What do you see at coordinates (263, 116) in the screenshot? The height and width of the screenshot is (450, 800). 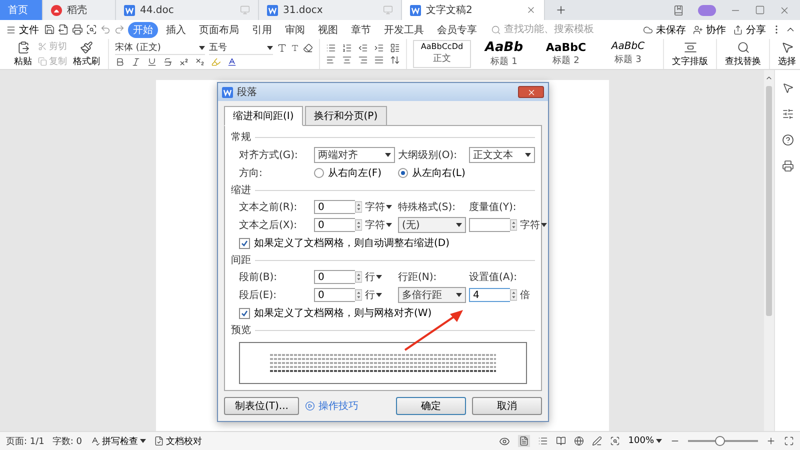 I see `dialog-tab: 缩进和间距(I)` at bounding box center [263, 116].